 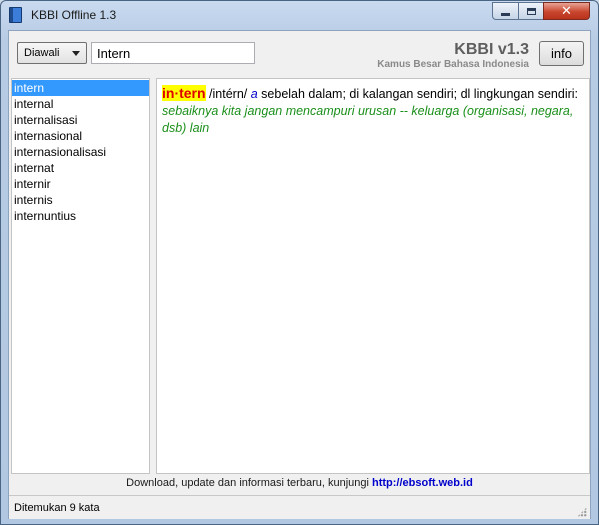 I want to click on search-input, so click(x=173, y=53).